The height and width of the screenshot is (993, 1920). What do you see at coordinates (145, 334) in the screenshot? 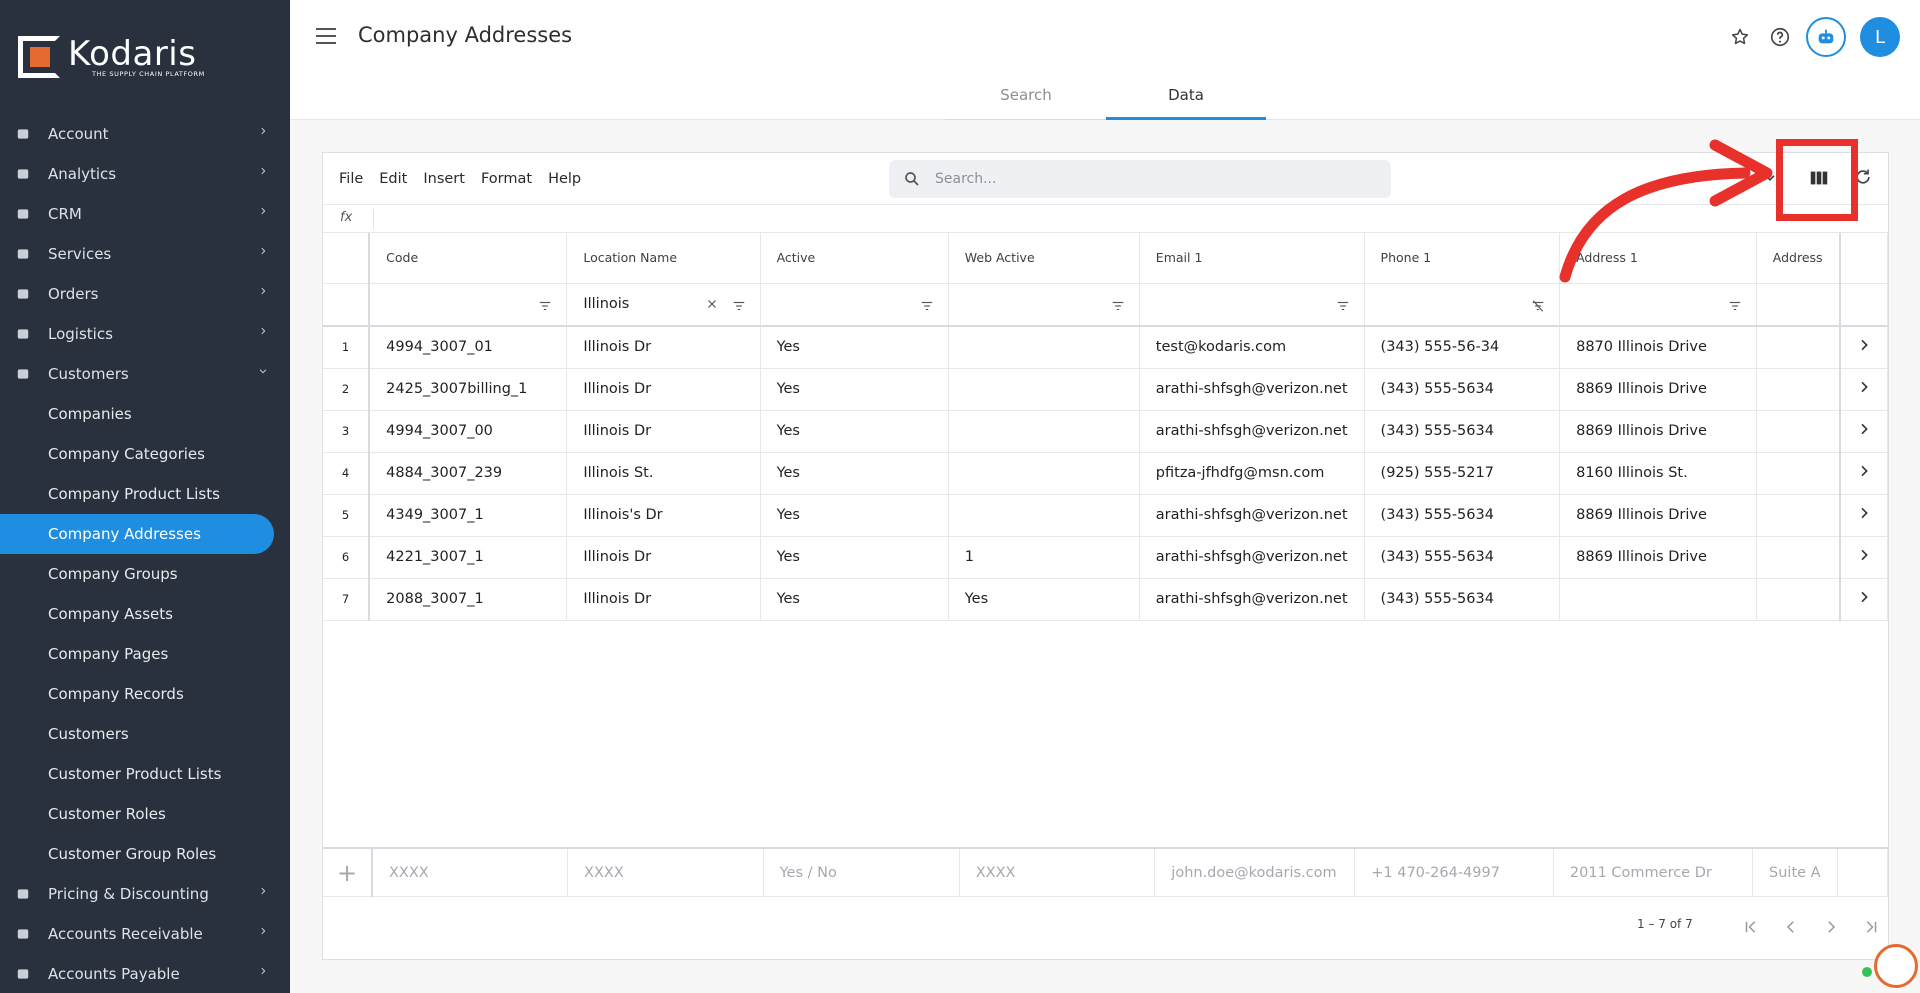
I see `sidebar-item-logistics: Logistics` at bounding box center [145, 334].